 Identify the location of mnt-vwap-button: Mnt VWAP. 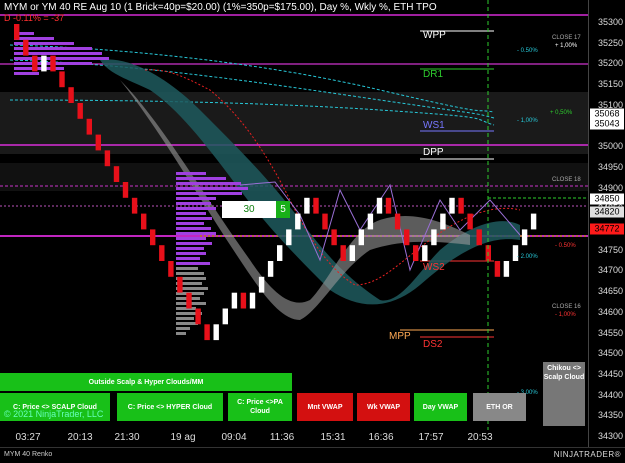
(325, 407).